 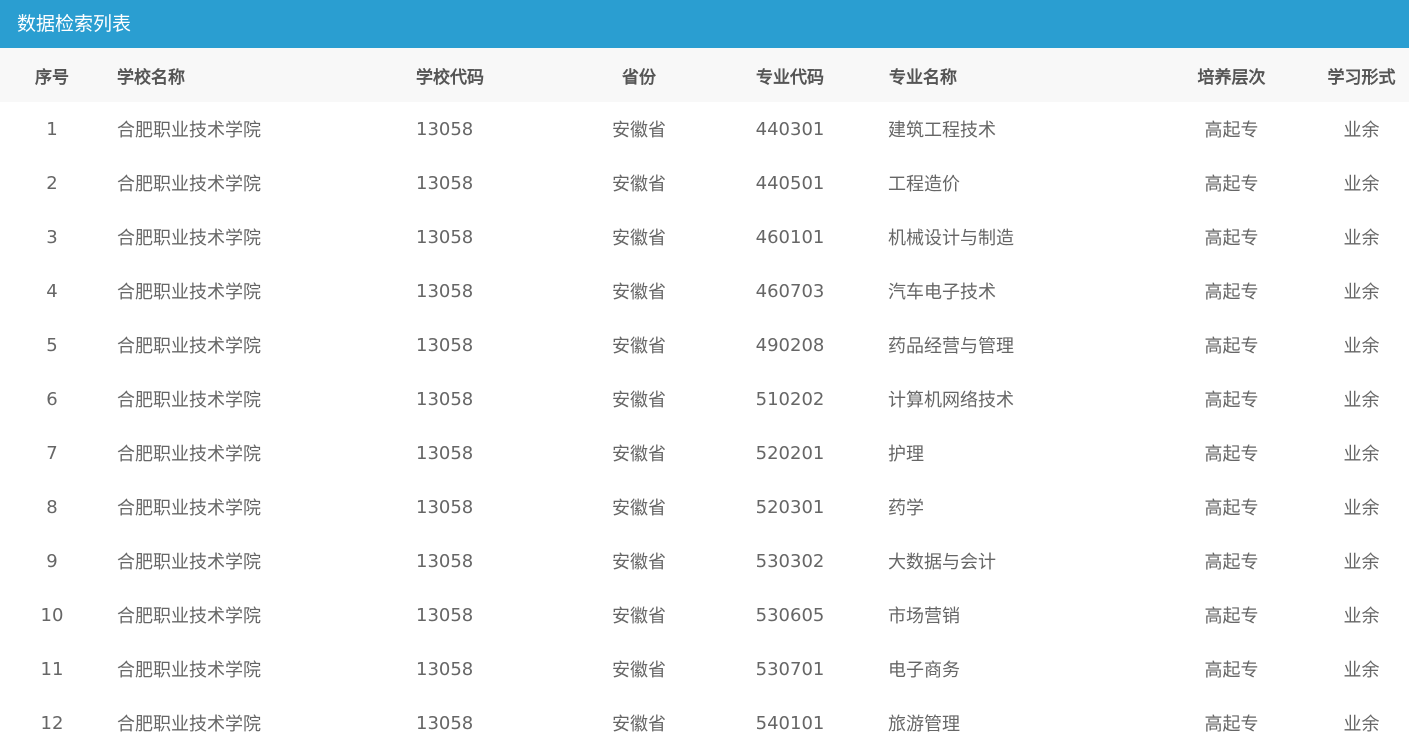 What do you see at coordinates (52, 399) in the screenshot?
I see `cell-index: 6` at bounding box center [52, 399].